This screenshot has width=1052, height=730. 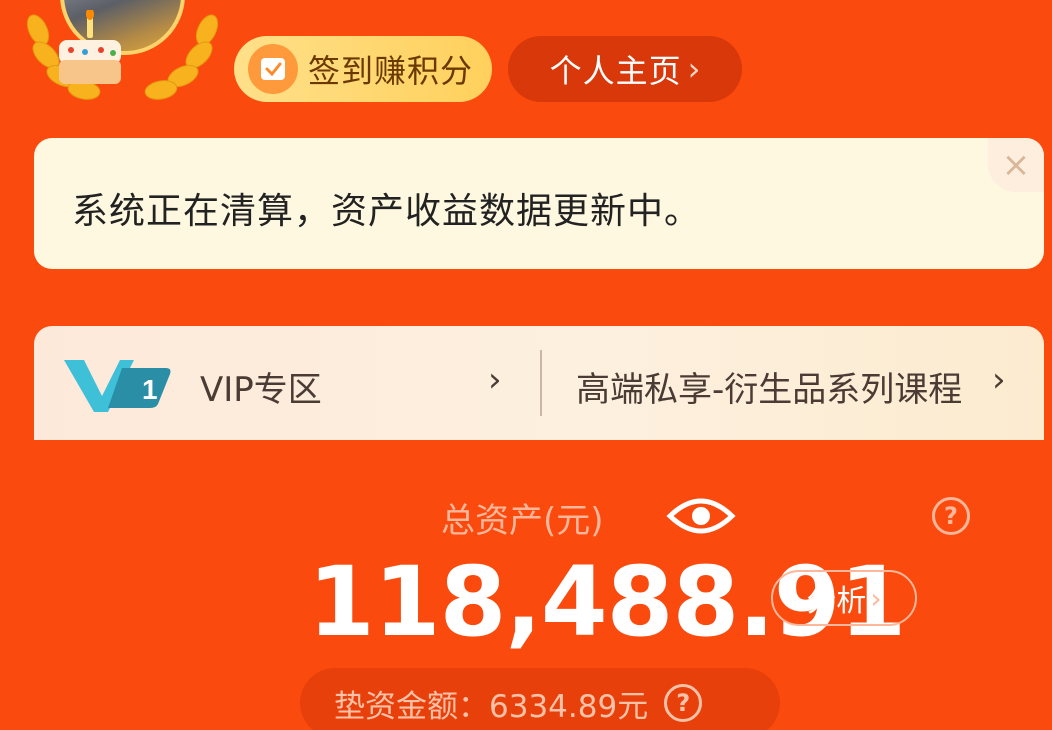 What do you see at coordinates (150, 389) in the screenshot?
I see `vip-logo-text: 1` at bounding box center [150, 389].